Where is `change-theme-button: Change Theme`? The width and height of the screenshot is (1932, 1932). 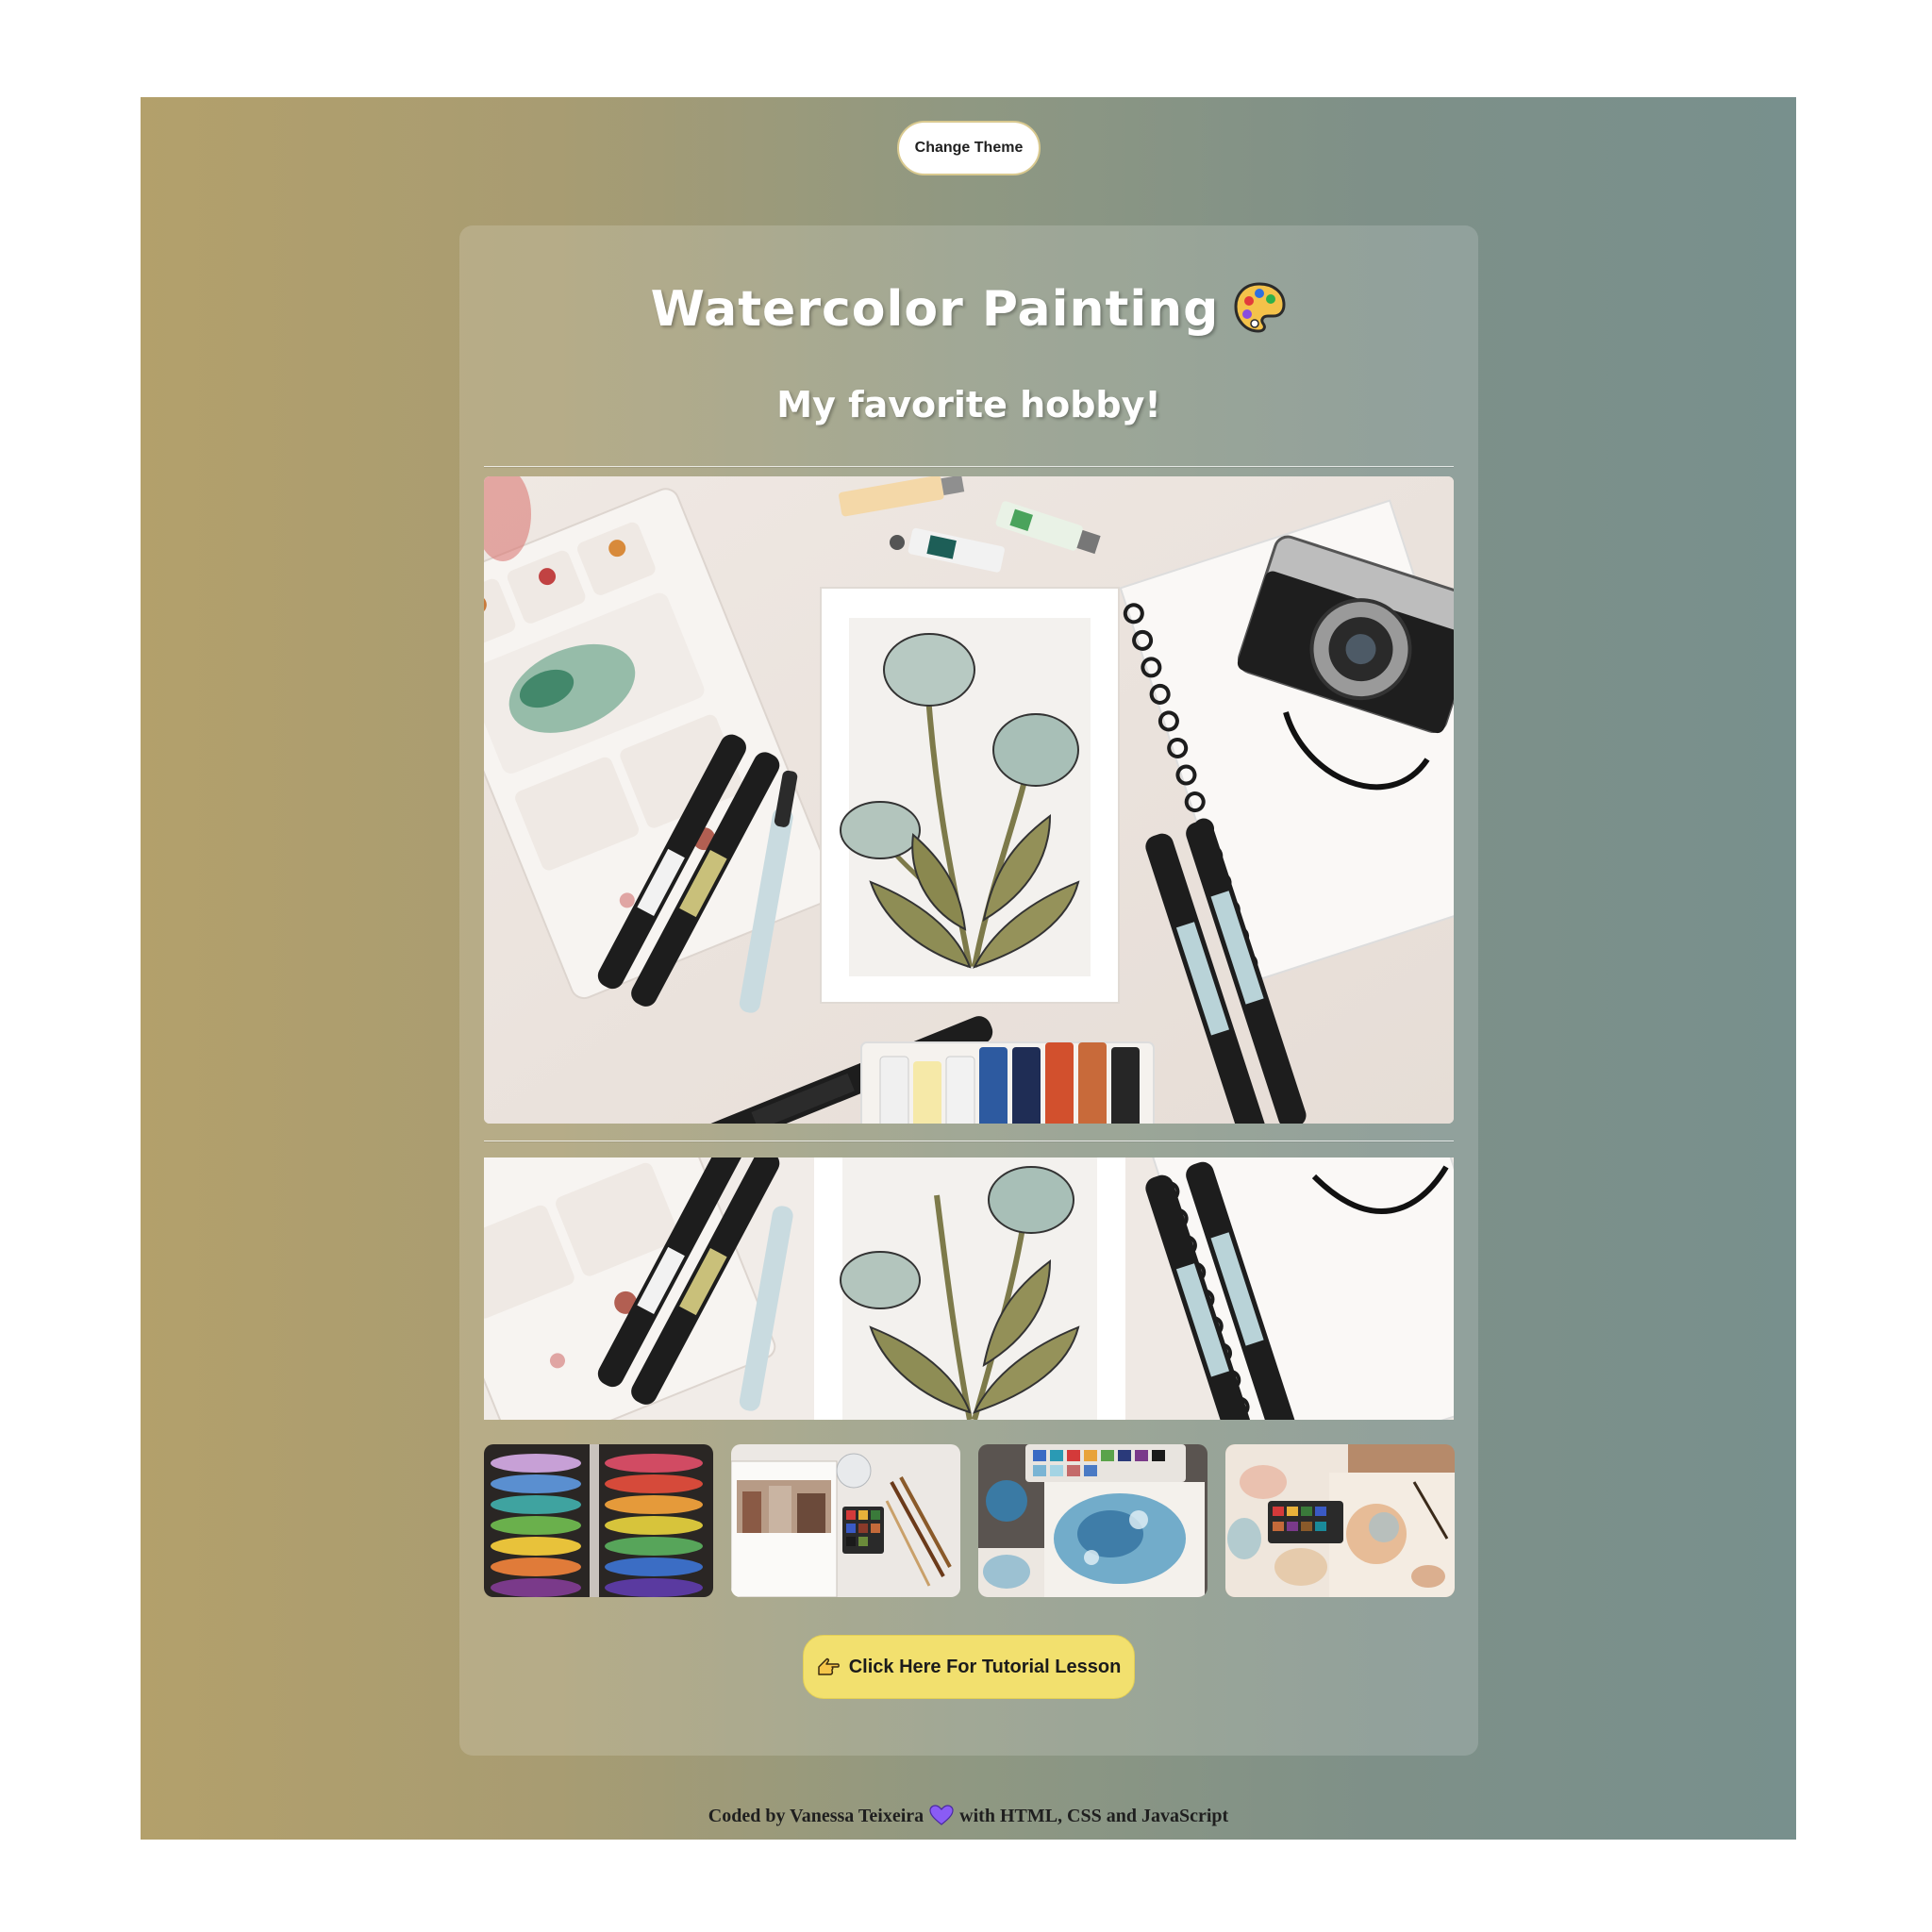
change-theme-button: Change Theme is located at coordinates (969, 148).